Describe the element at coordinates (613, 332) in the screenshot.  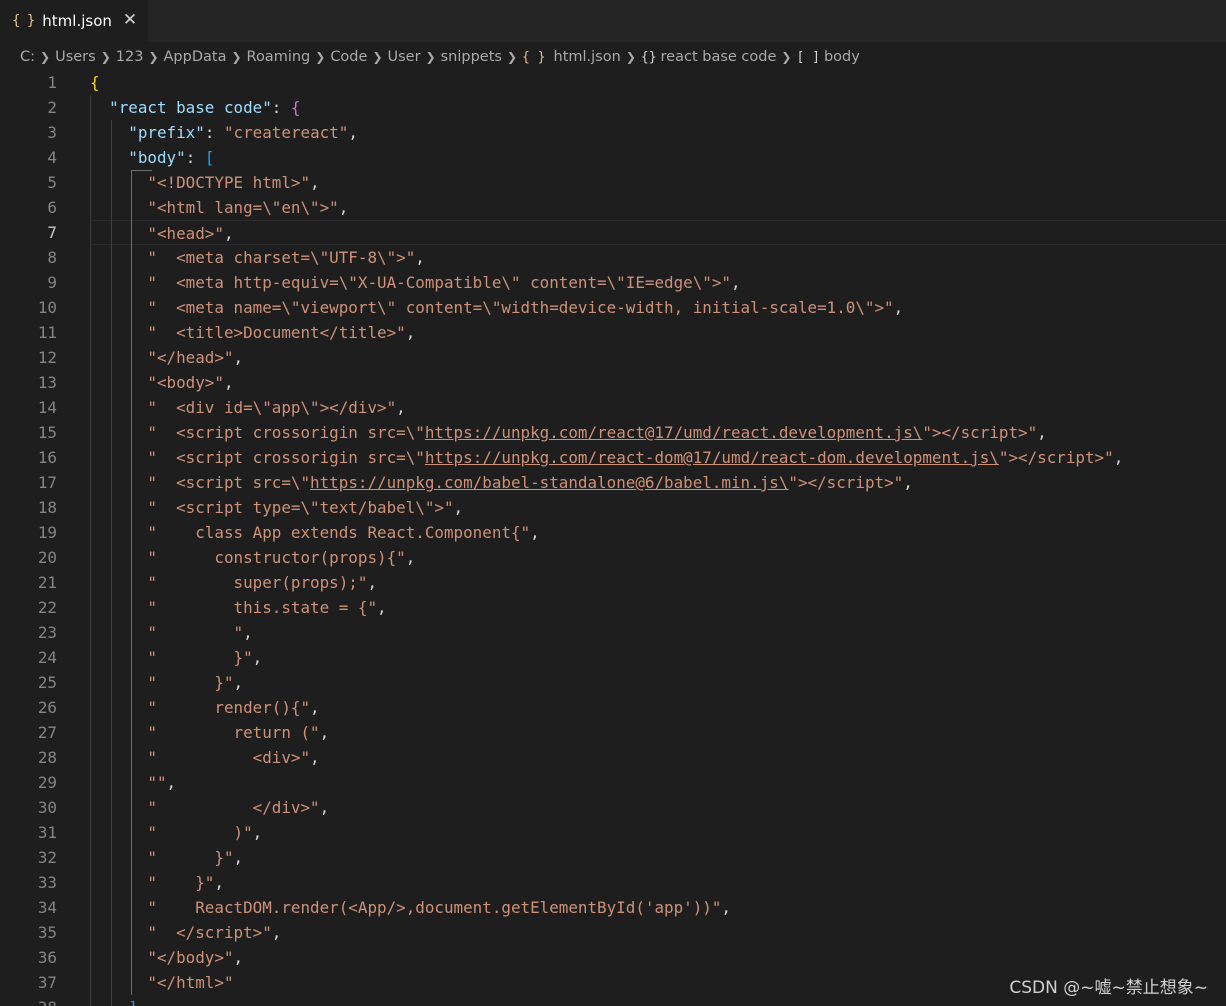
I see `code-line: 11 " <title>Document</title>",` at that location.